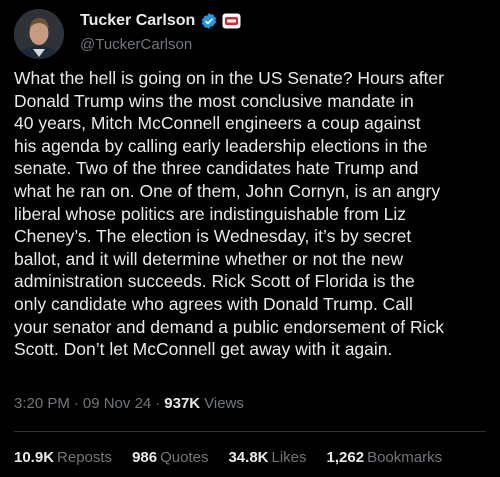 The height and width of the screenshot is (477, 500). I want to click on timestamp-date: 09 Nov 24, so click(117, 403).